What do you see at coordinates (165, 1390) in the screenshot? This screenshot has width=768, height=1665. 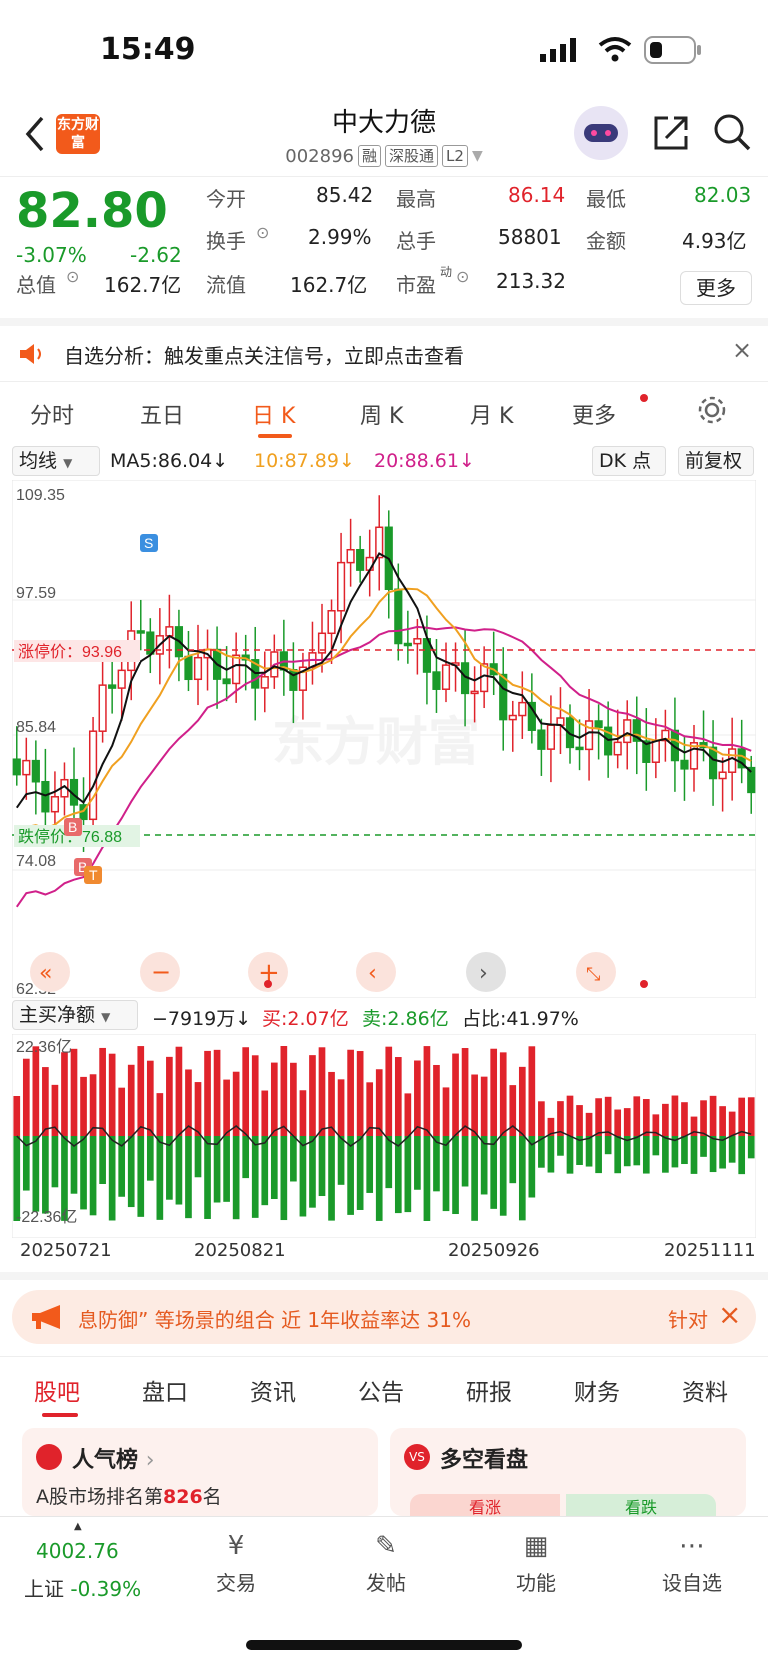 I see `tab-orderbook: 盘口` at bounding box center [165, 1390].